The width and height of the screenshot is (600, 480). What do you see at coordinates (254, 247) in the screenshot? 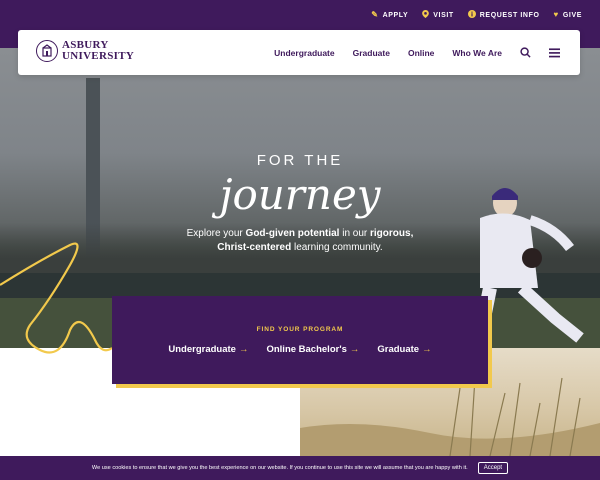
I see `tagline-bold-3: Christ-centered` at bounding box center [254, 247].